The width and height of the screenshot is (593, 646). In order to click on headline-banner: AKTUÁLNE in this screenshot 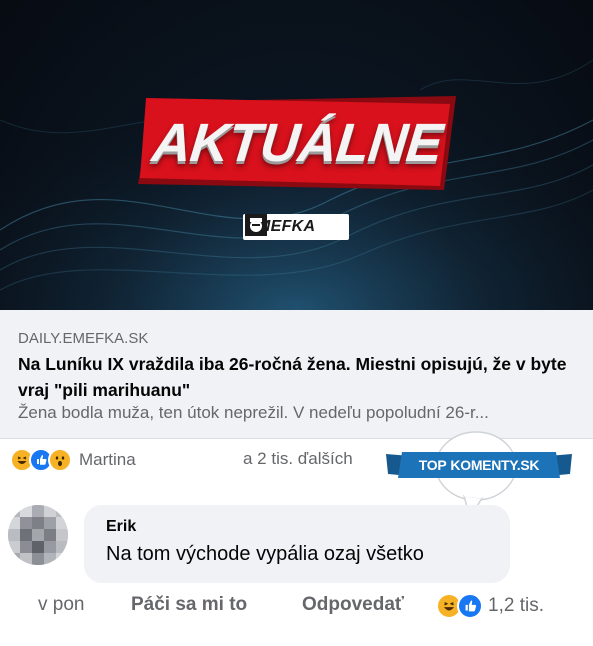, I will do `click(297, 143)`.